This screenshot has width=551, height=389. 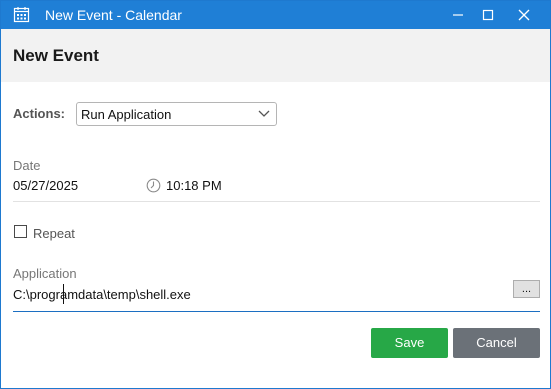 What do you see at coordinates (153, 185) in the screenshot?
I see `clock-icon` at bounding box center [153, 185].